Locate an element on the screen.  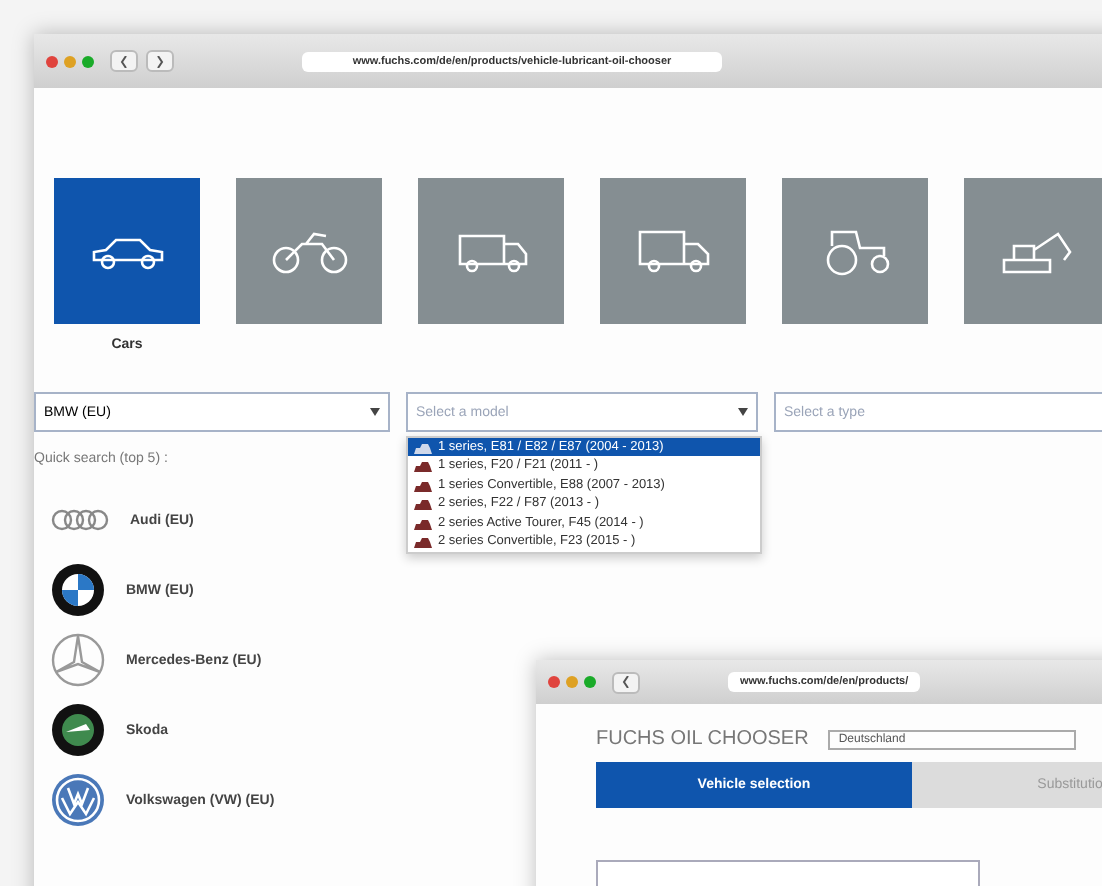
rings-logo-icon is located at coordinates (80, 520).